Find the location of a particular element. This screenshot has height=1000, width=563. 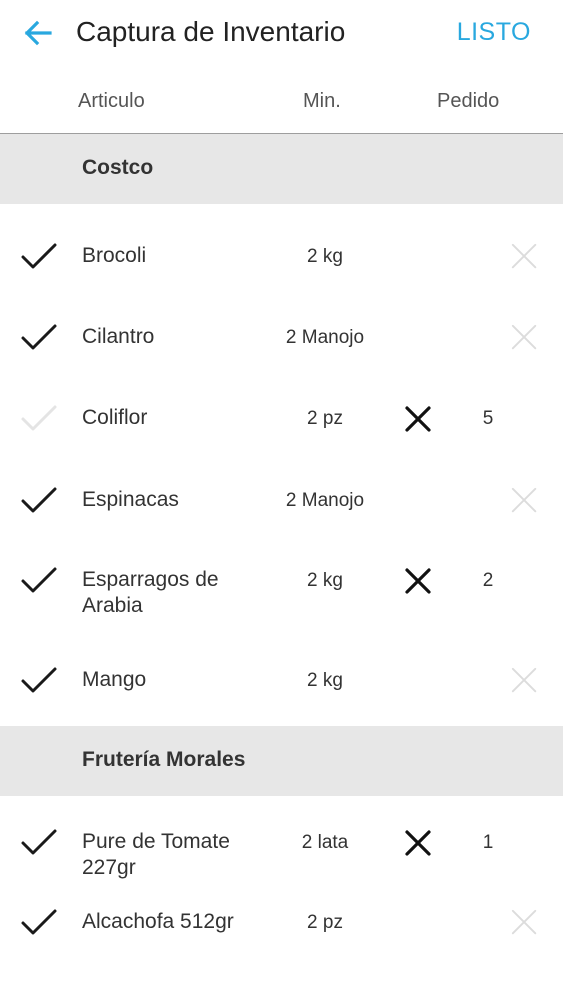

column-header-order: Pedido is located at coordinates (468, 101).